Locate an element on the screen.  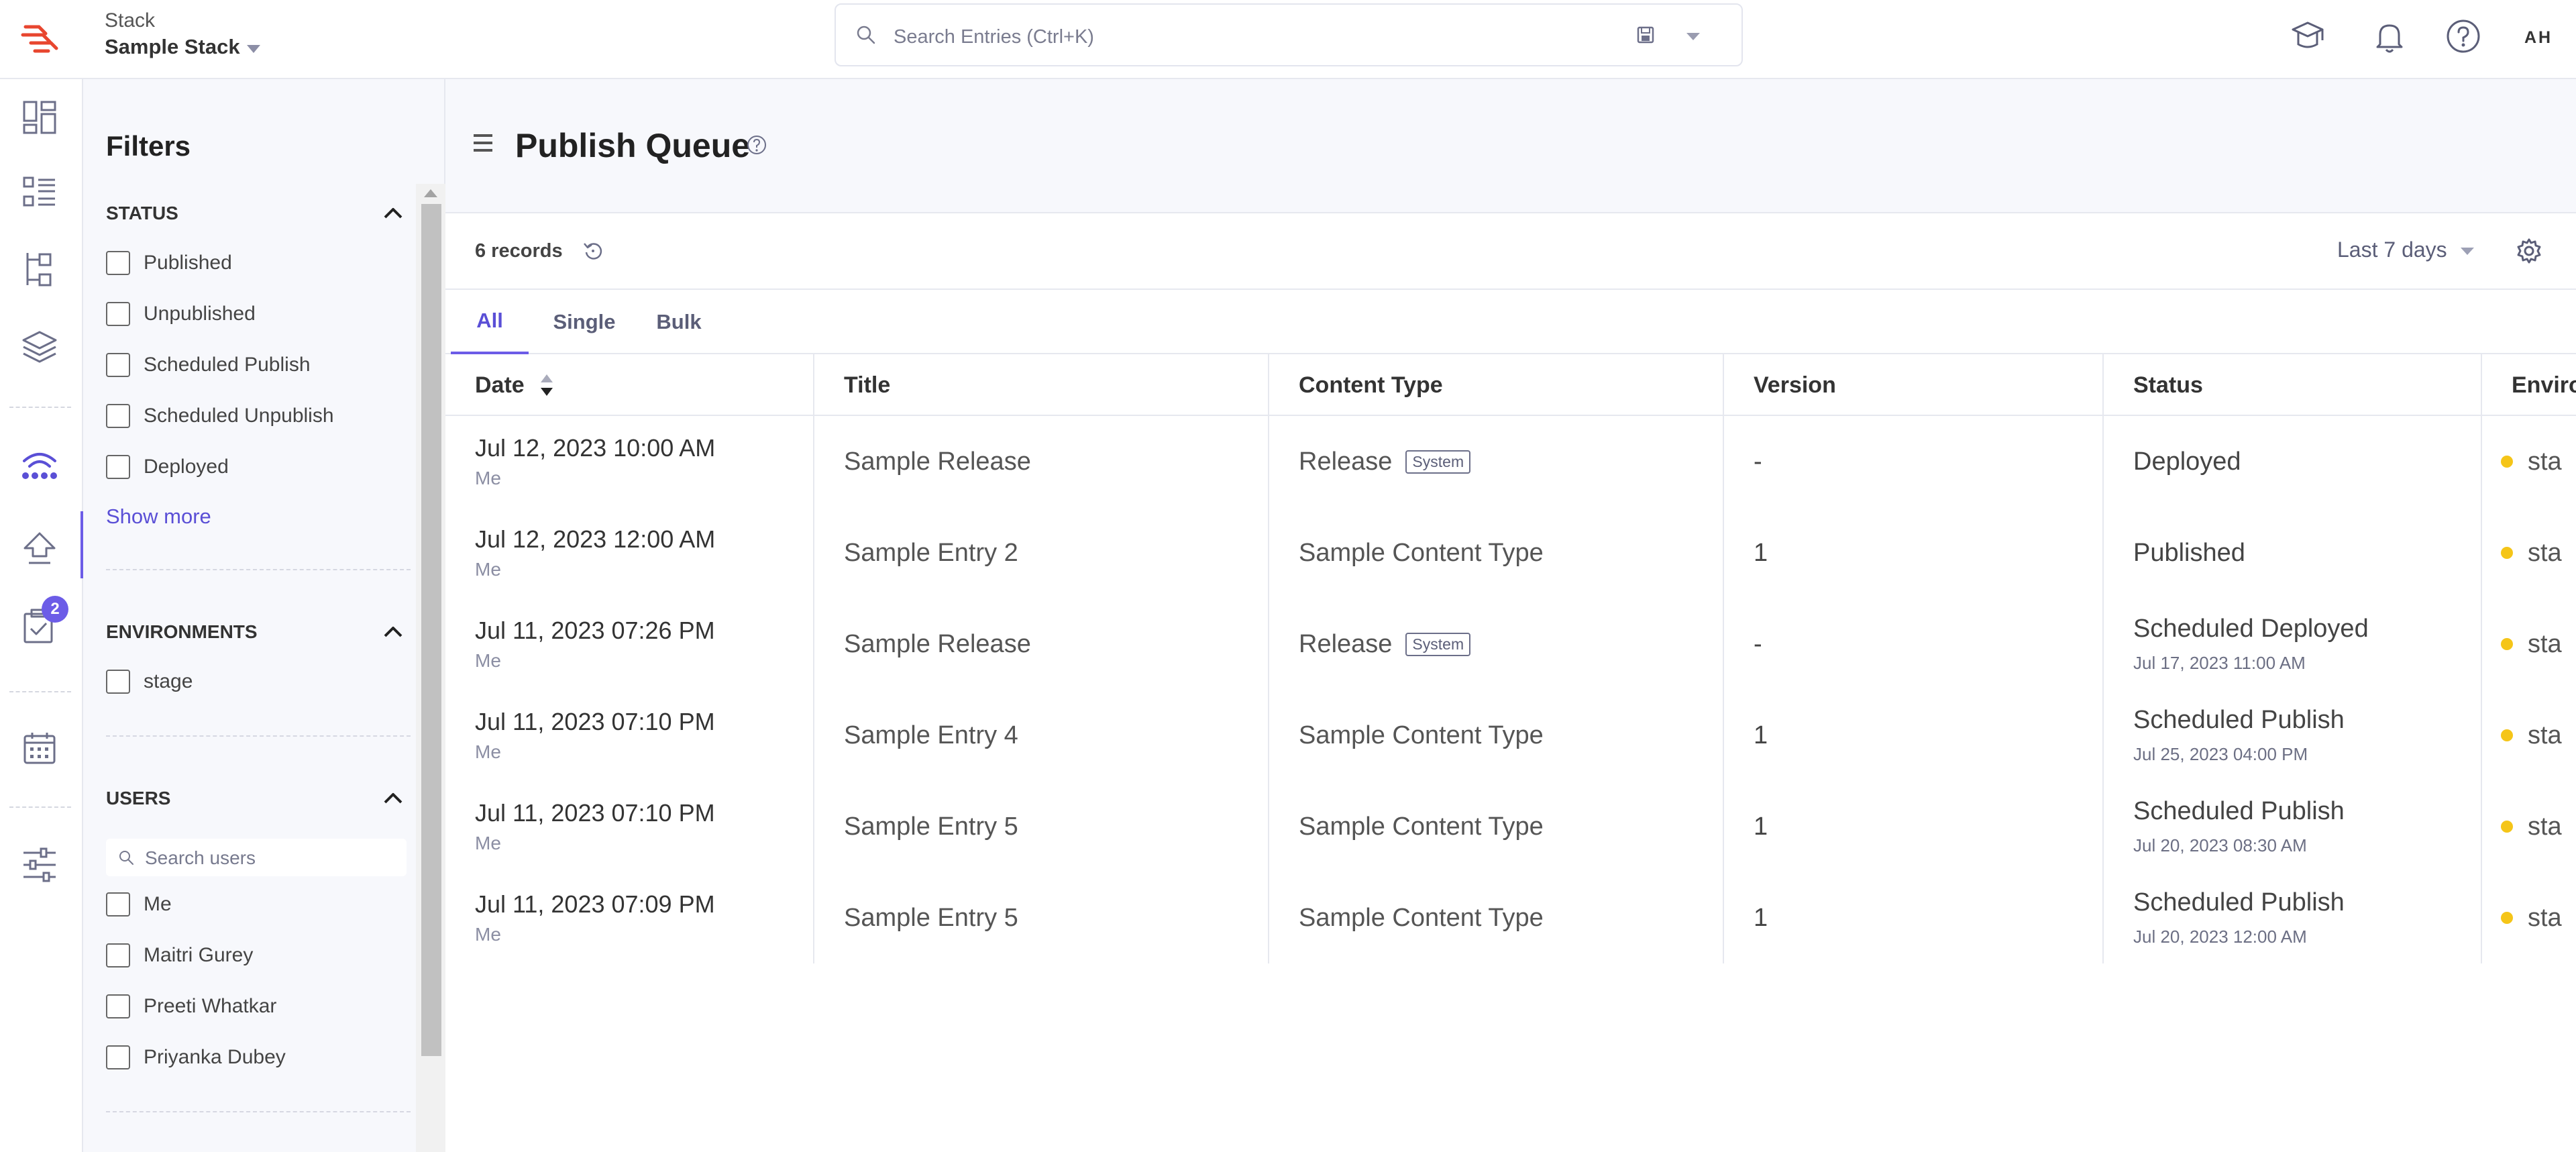
contentstack-logo-icon is located at coordinates (40, 38).